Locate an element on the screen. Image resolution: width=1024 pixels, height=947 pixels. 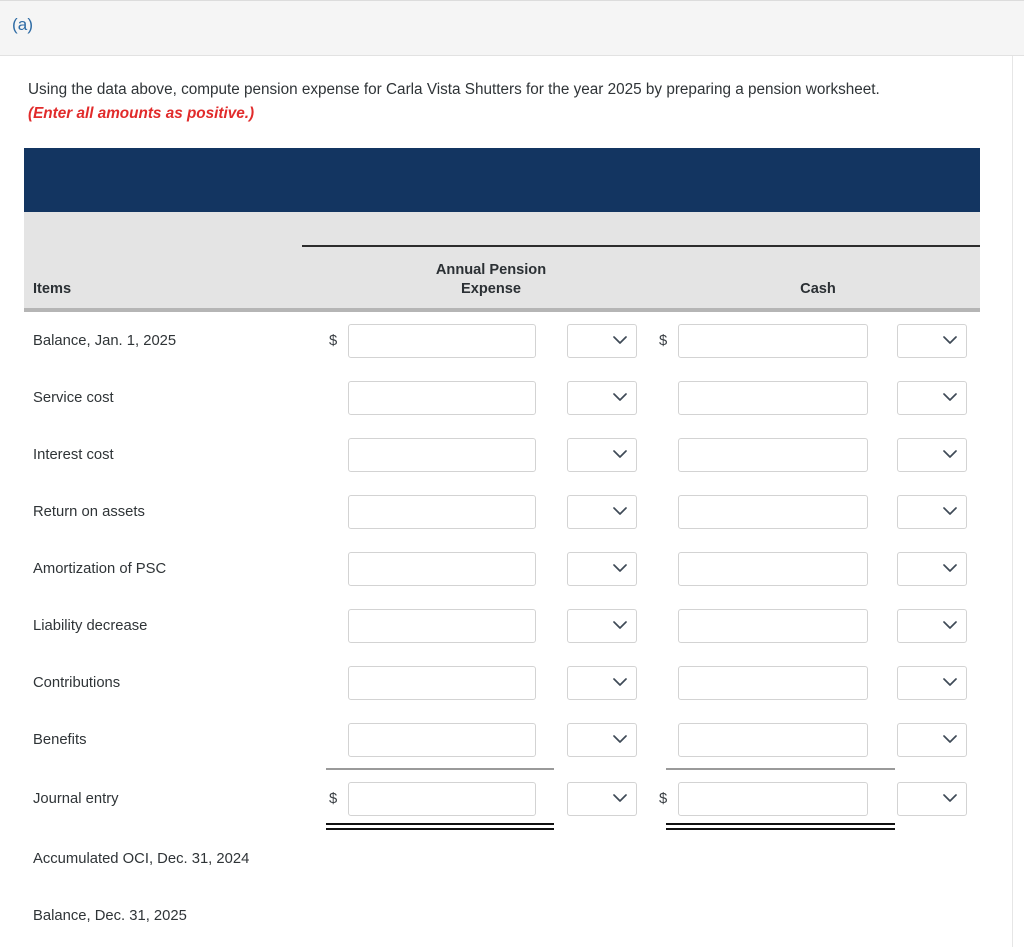
row-label-1: Service cost is located at coordinates (73, 397).